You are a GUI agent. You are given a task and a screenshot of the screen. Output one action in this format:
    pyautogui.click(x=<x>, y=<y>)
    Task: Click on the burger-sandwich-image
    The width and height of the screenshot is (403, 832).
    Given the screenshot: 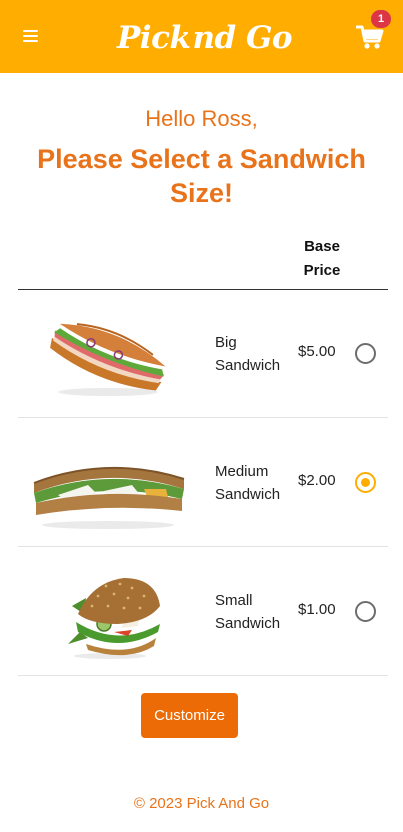 What is the action you would take?
    pyautogui.click(x=114, y=618)
    